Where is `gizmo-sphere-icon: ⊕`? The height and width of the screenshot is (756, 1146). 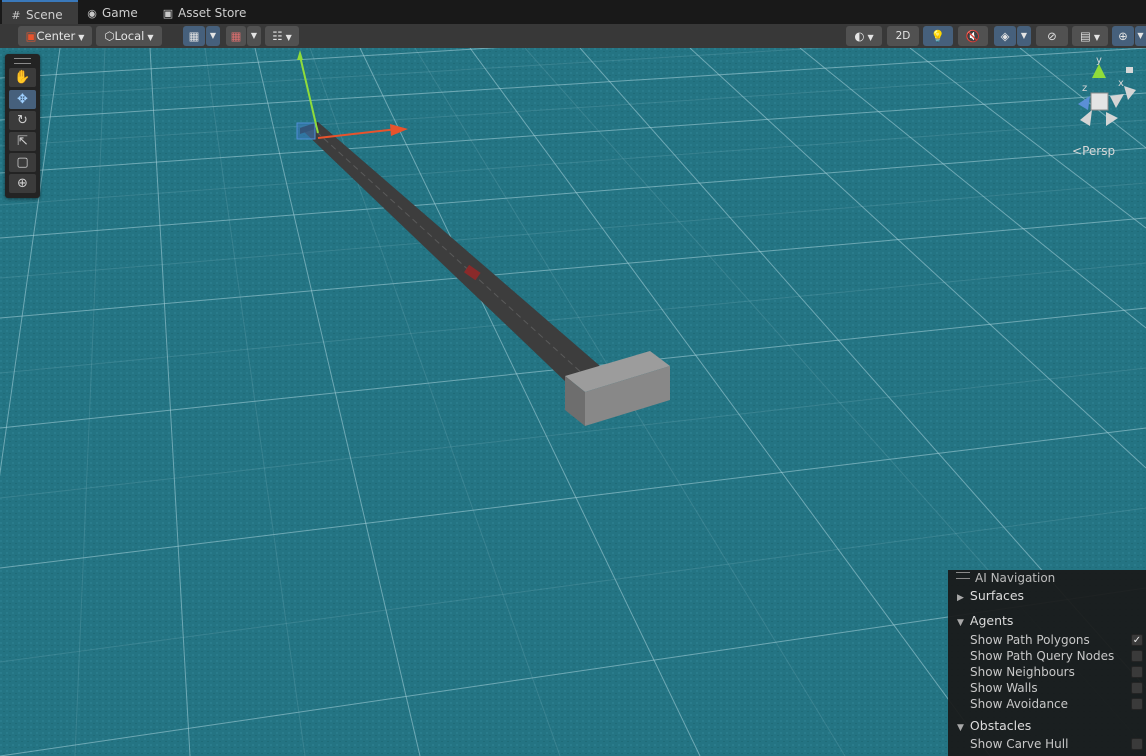 gizmo-sphere-icon: ⊕ is located at coordinates (1123, 36).